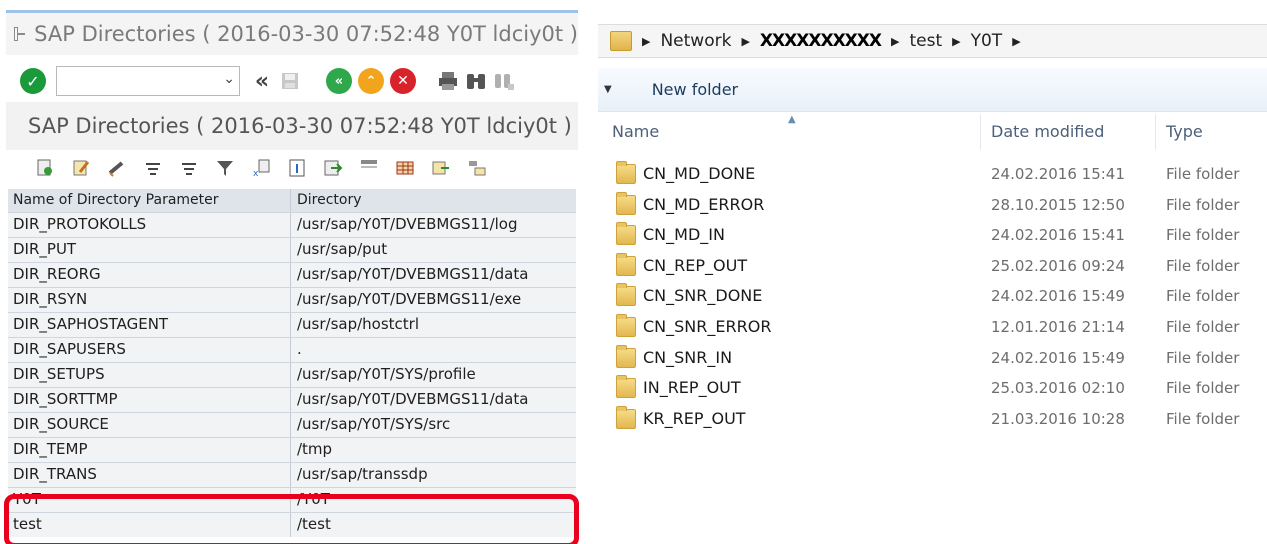  I want to click on list-item: CN_SNR_ERROR 12.01.2016 21:14 File folder, so click(932, 328).